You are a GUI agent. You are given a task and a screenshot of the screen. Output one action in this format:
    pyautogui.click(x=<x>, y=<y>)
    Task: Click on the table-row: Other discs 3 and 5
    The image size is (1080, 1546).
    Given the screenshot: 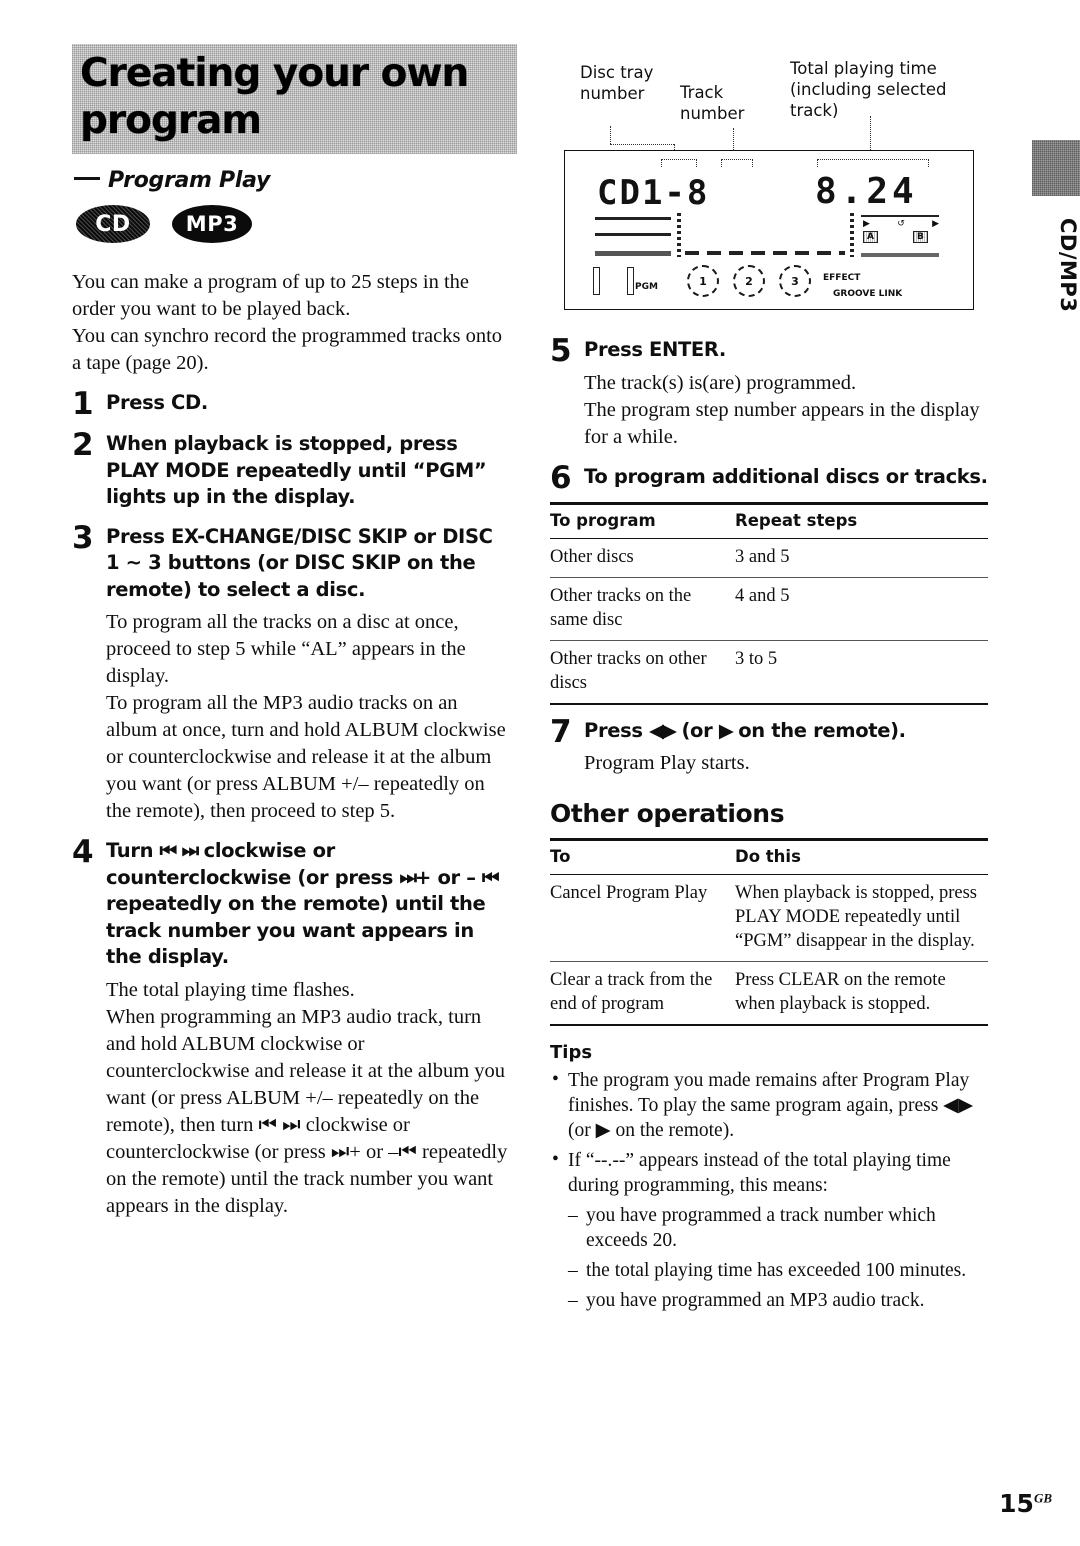 What is the action you would take?
    pyautogui.click(x=769, y=558)
    